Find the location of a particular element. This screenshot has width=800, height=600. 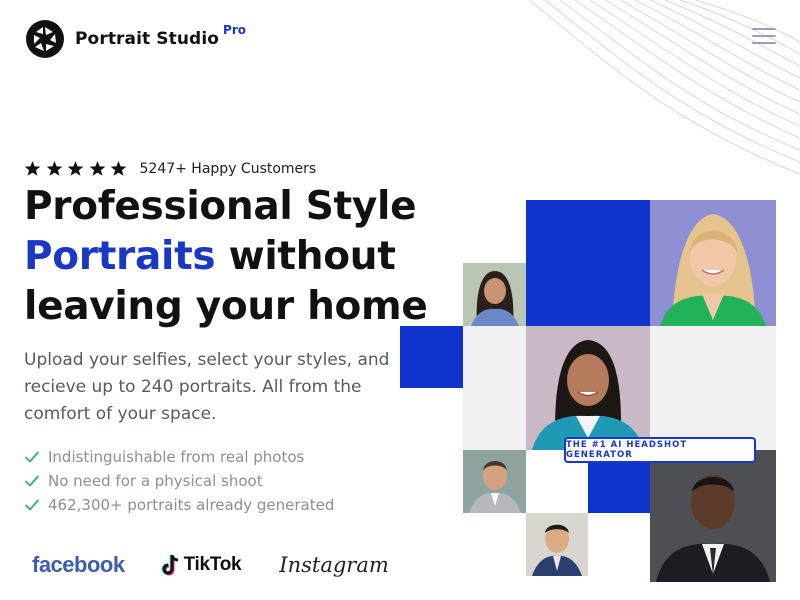

facebook-logo: facebook is located at coordinates (78, 565).